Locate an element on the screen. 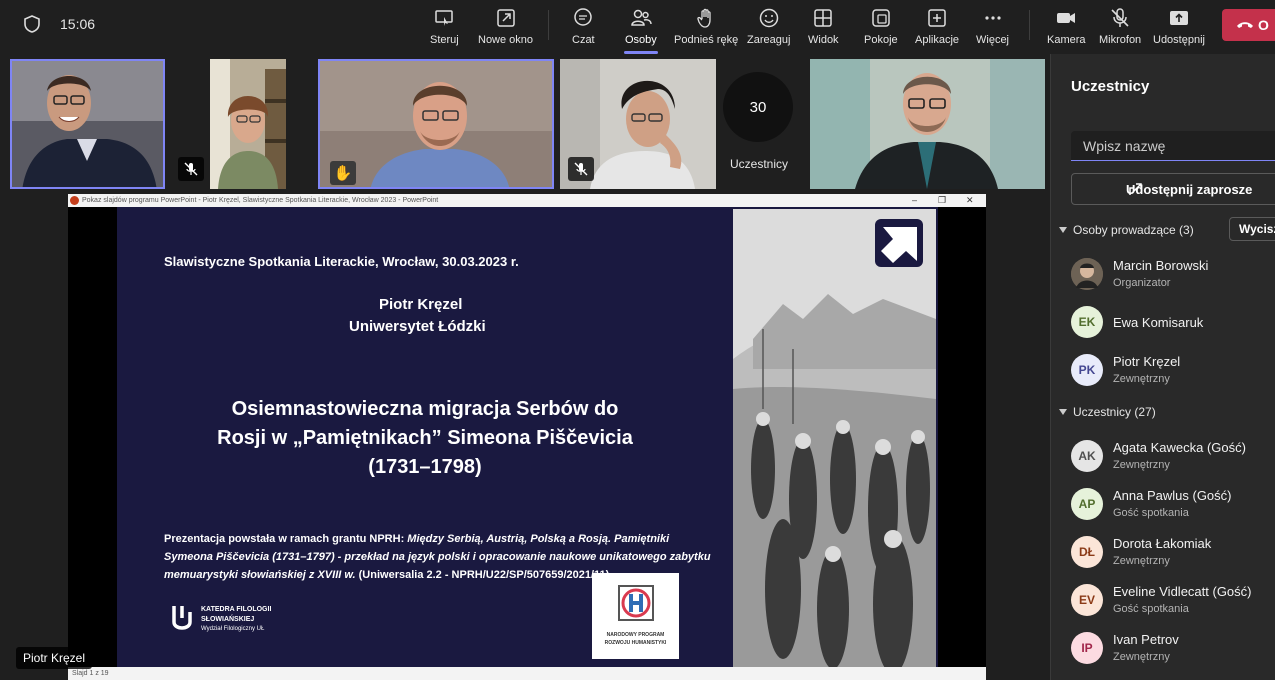 This screenshot has height=680, width=1275. mute-all-button: Wycisz is located at coordinates (1252, 229).